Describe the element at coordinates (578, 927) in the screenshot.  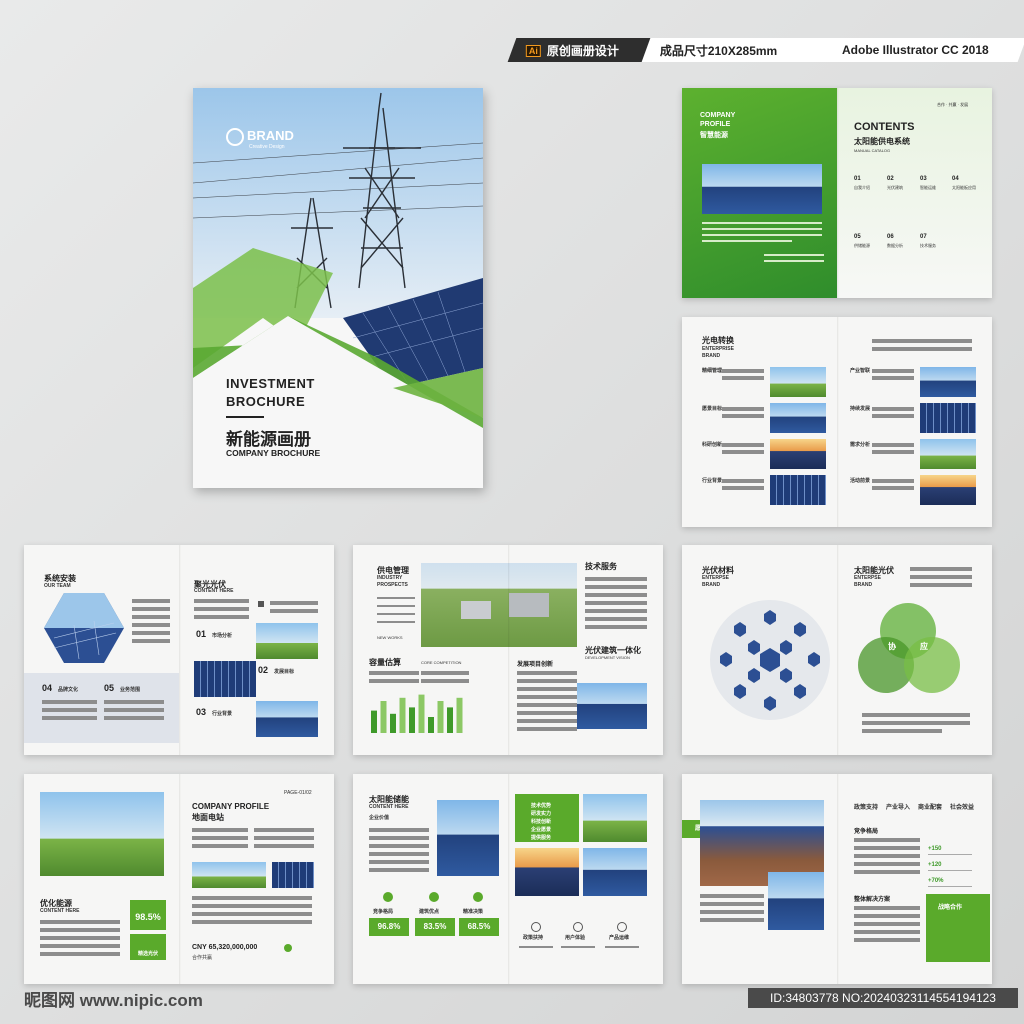
I see `user-icon` at that location.